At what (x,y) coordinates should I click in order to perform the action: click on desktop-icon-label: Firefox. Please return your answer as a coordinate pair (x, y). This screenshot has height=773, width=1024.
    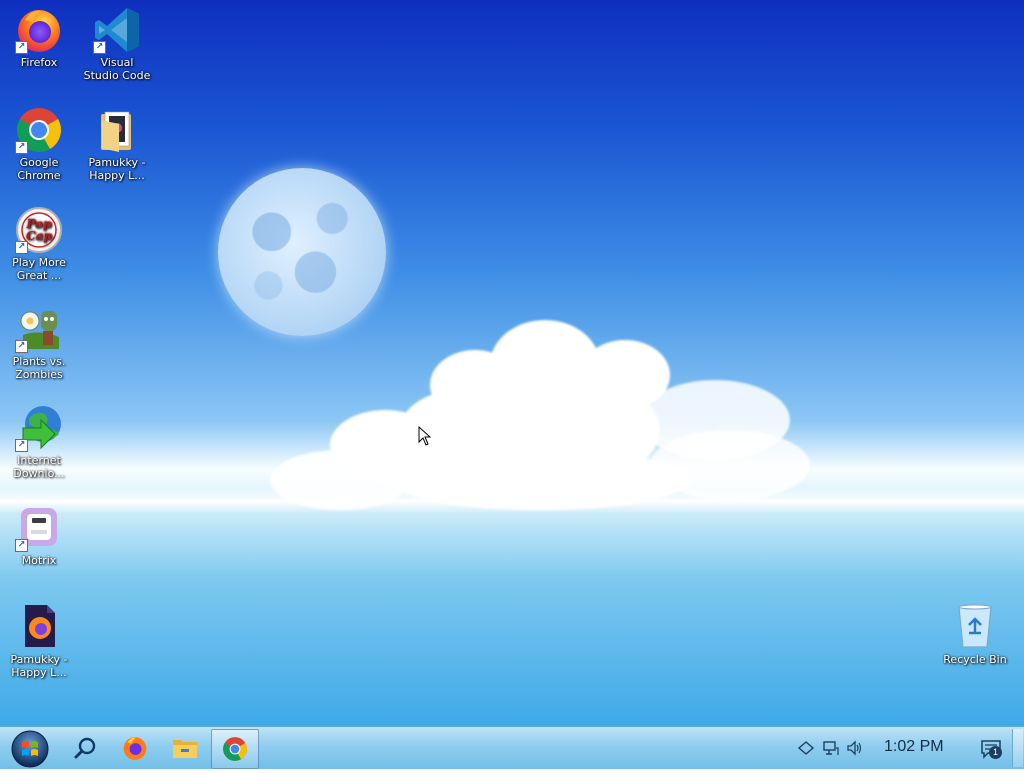
    Looking at the image, I should click on (39, 62).